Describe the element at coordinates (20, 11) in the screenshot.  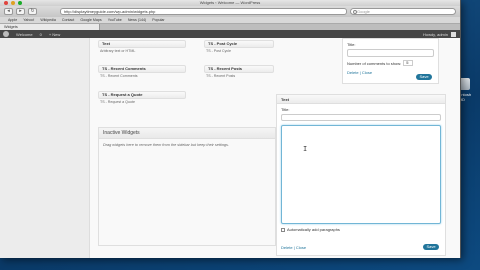
I see `forward-button: ▸` at that location.